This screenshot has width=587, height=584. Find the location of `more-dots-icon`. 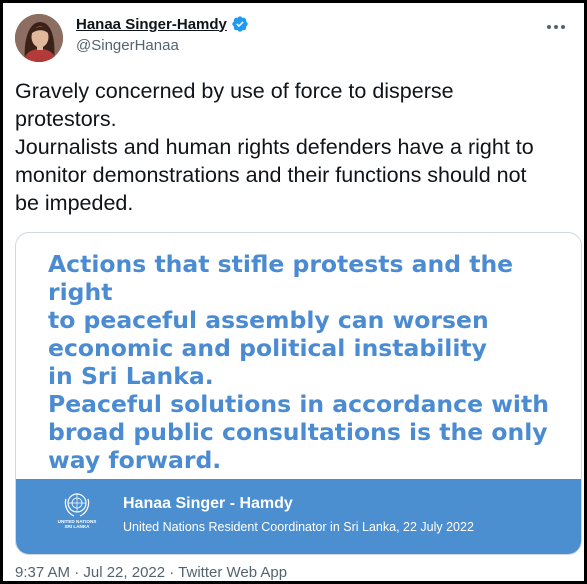

more-dots-icon is located at coordinates (556, 27).